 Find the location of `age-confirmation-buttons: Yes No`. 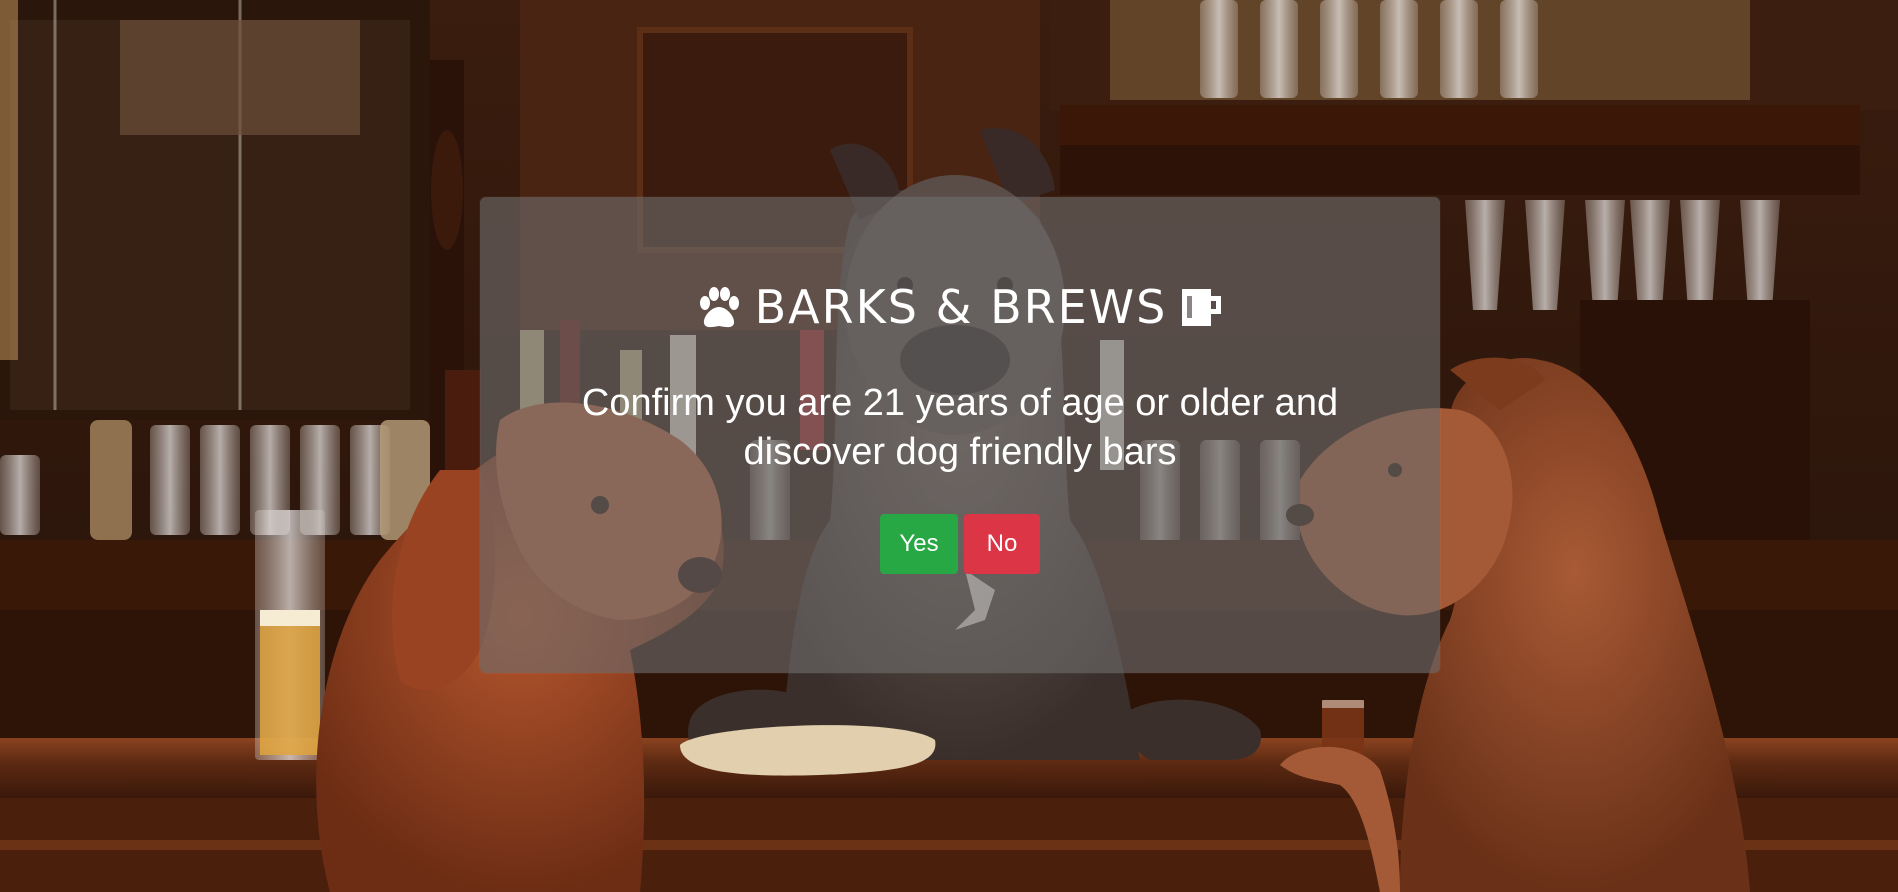

age-confirmation-buttons: Yes No is located at coordinates (960, 544).